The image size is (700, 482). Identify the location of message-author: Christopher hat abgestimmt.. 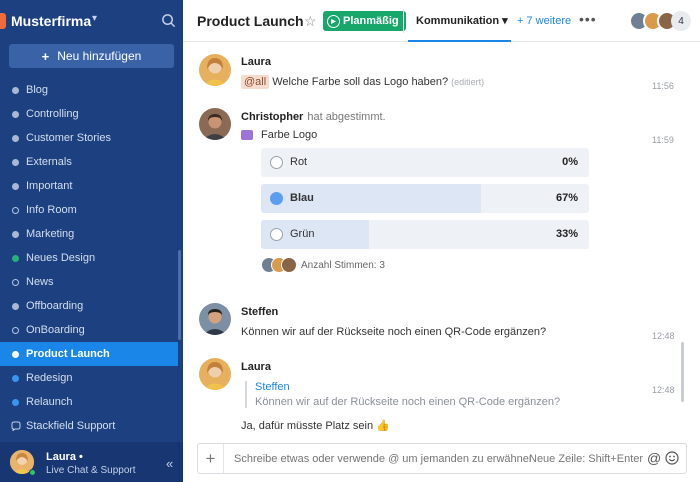
(313, 117).